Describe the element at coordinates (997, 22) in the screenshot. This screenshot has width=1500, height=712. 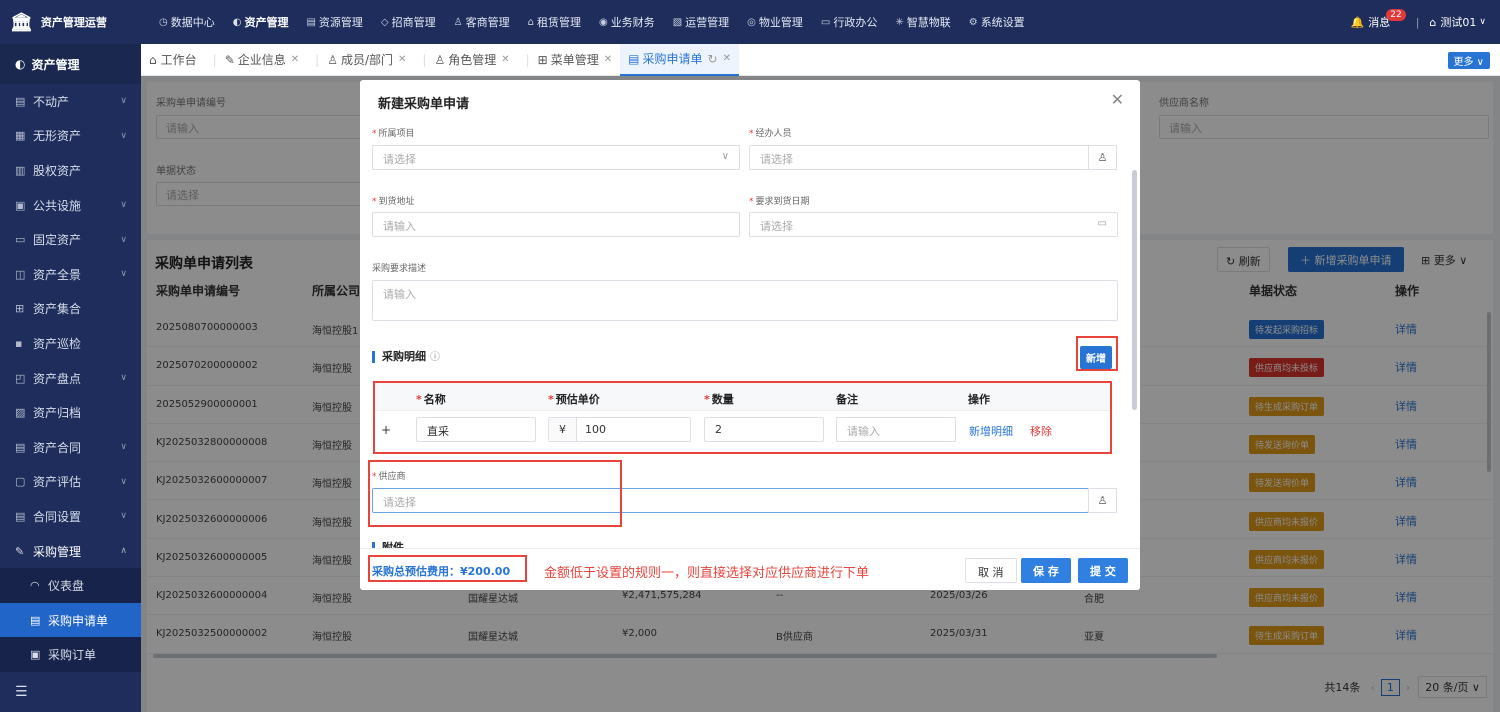
I see `nav-item-settings: ⚙ 系统设置` at that location.